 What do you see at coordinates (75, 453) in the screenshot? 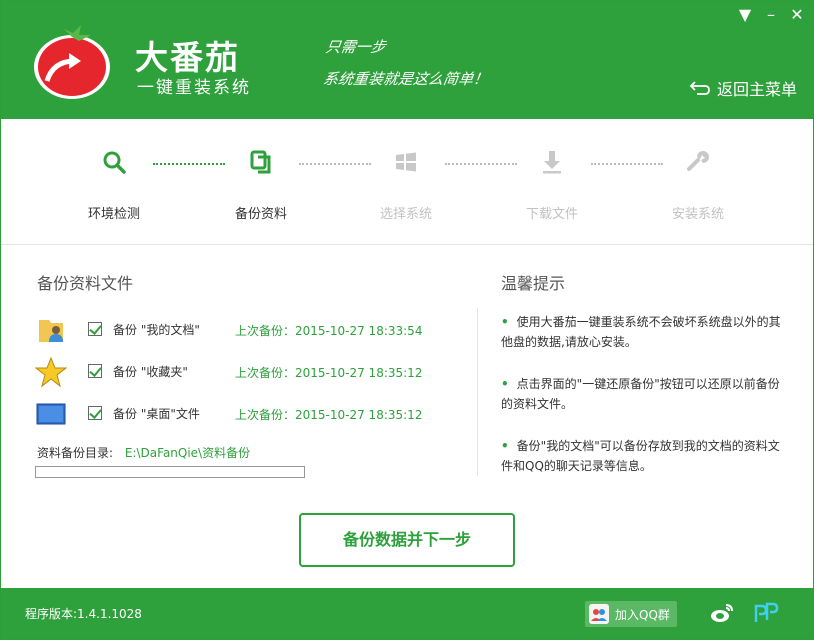
I see `backup-directory-label: 资料备份目录:` at bounding box center [75, 453].